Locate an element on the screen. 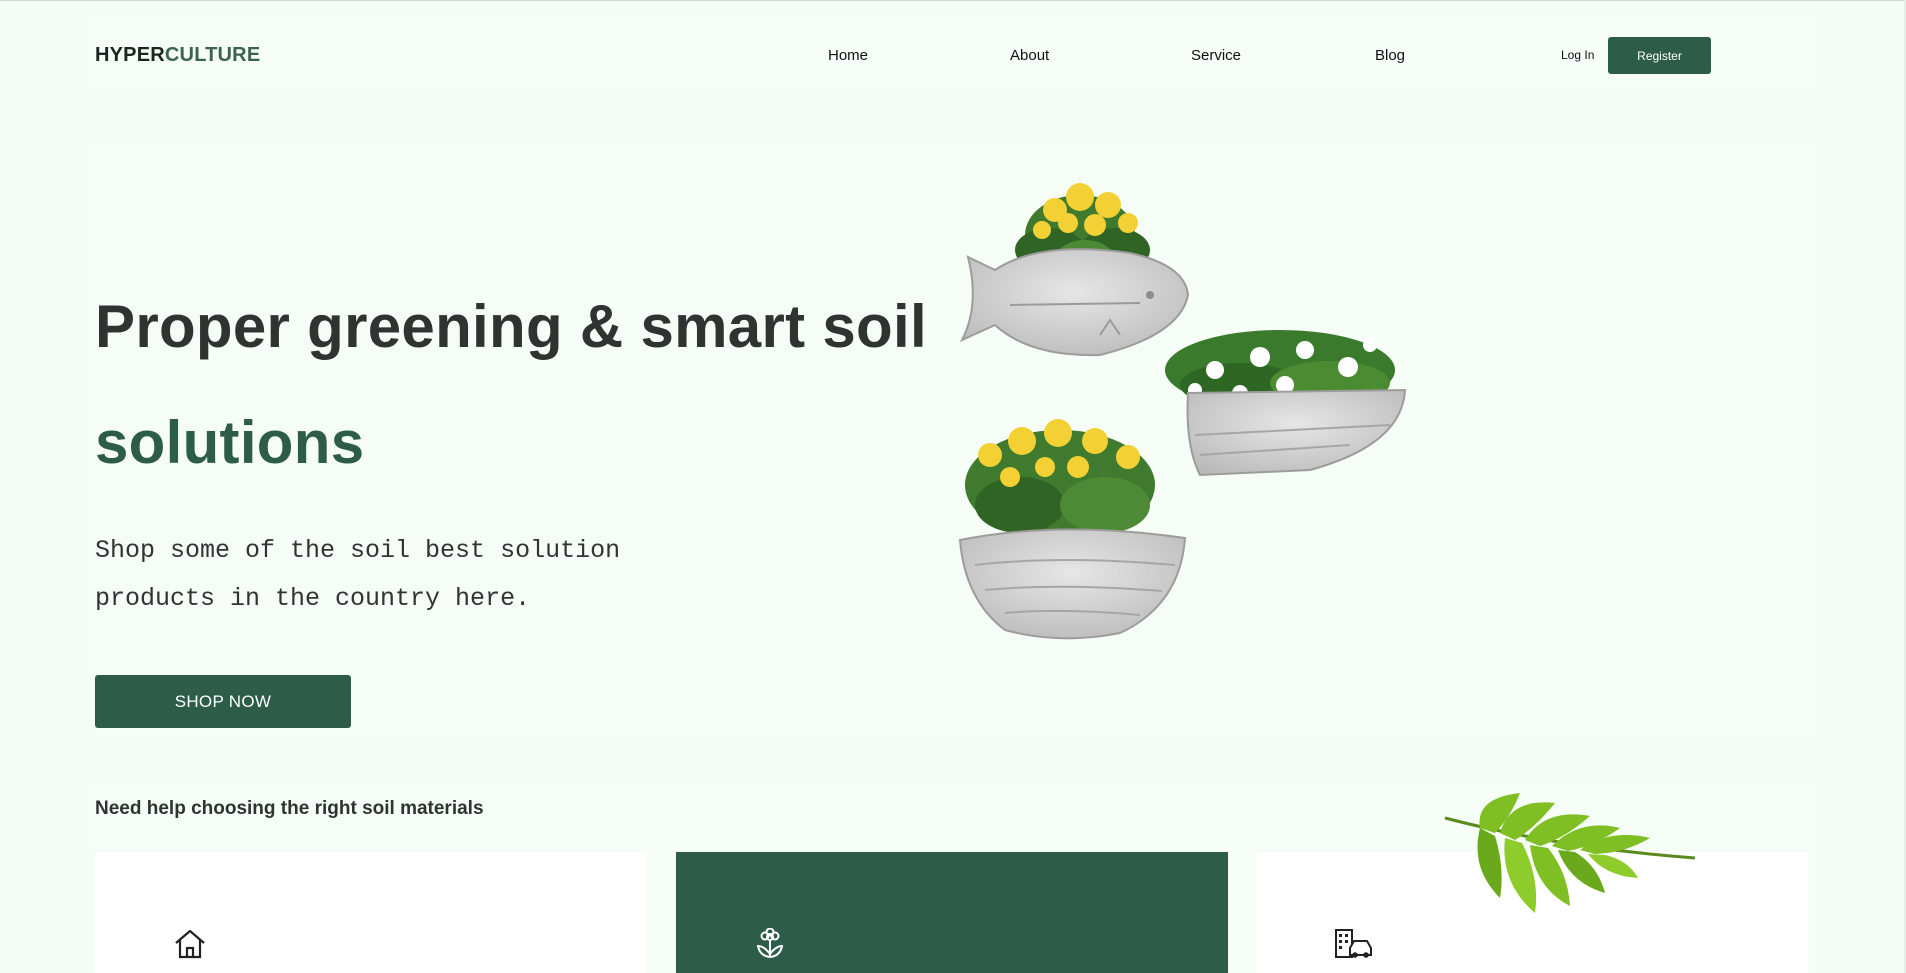  flower-icon is located at coordinates (770, 943).